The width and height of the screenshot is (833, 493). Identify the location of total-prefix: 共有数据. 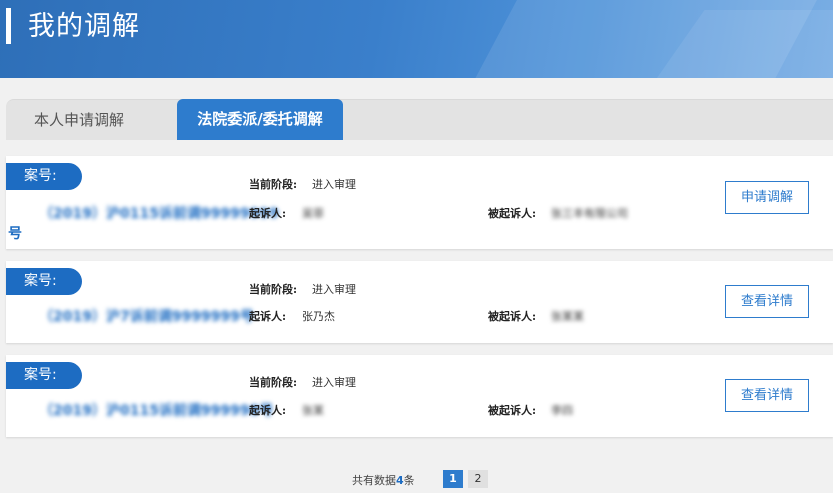
(374, 480).